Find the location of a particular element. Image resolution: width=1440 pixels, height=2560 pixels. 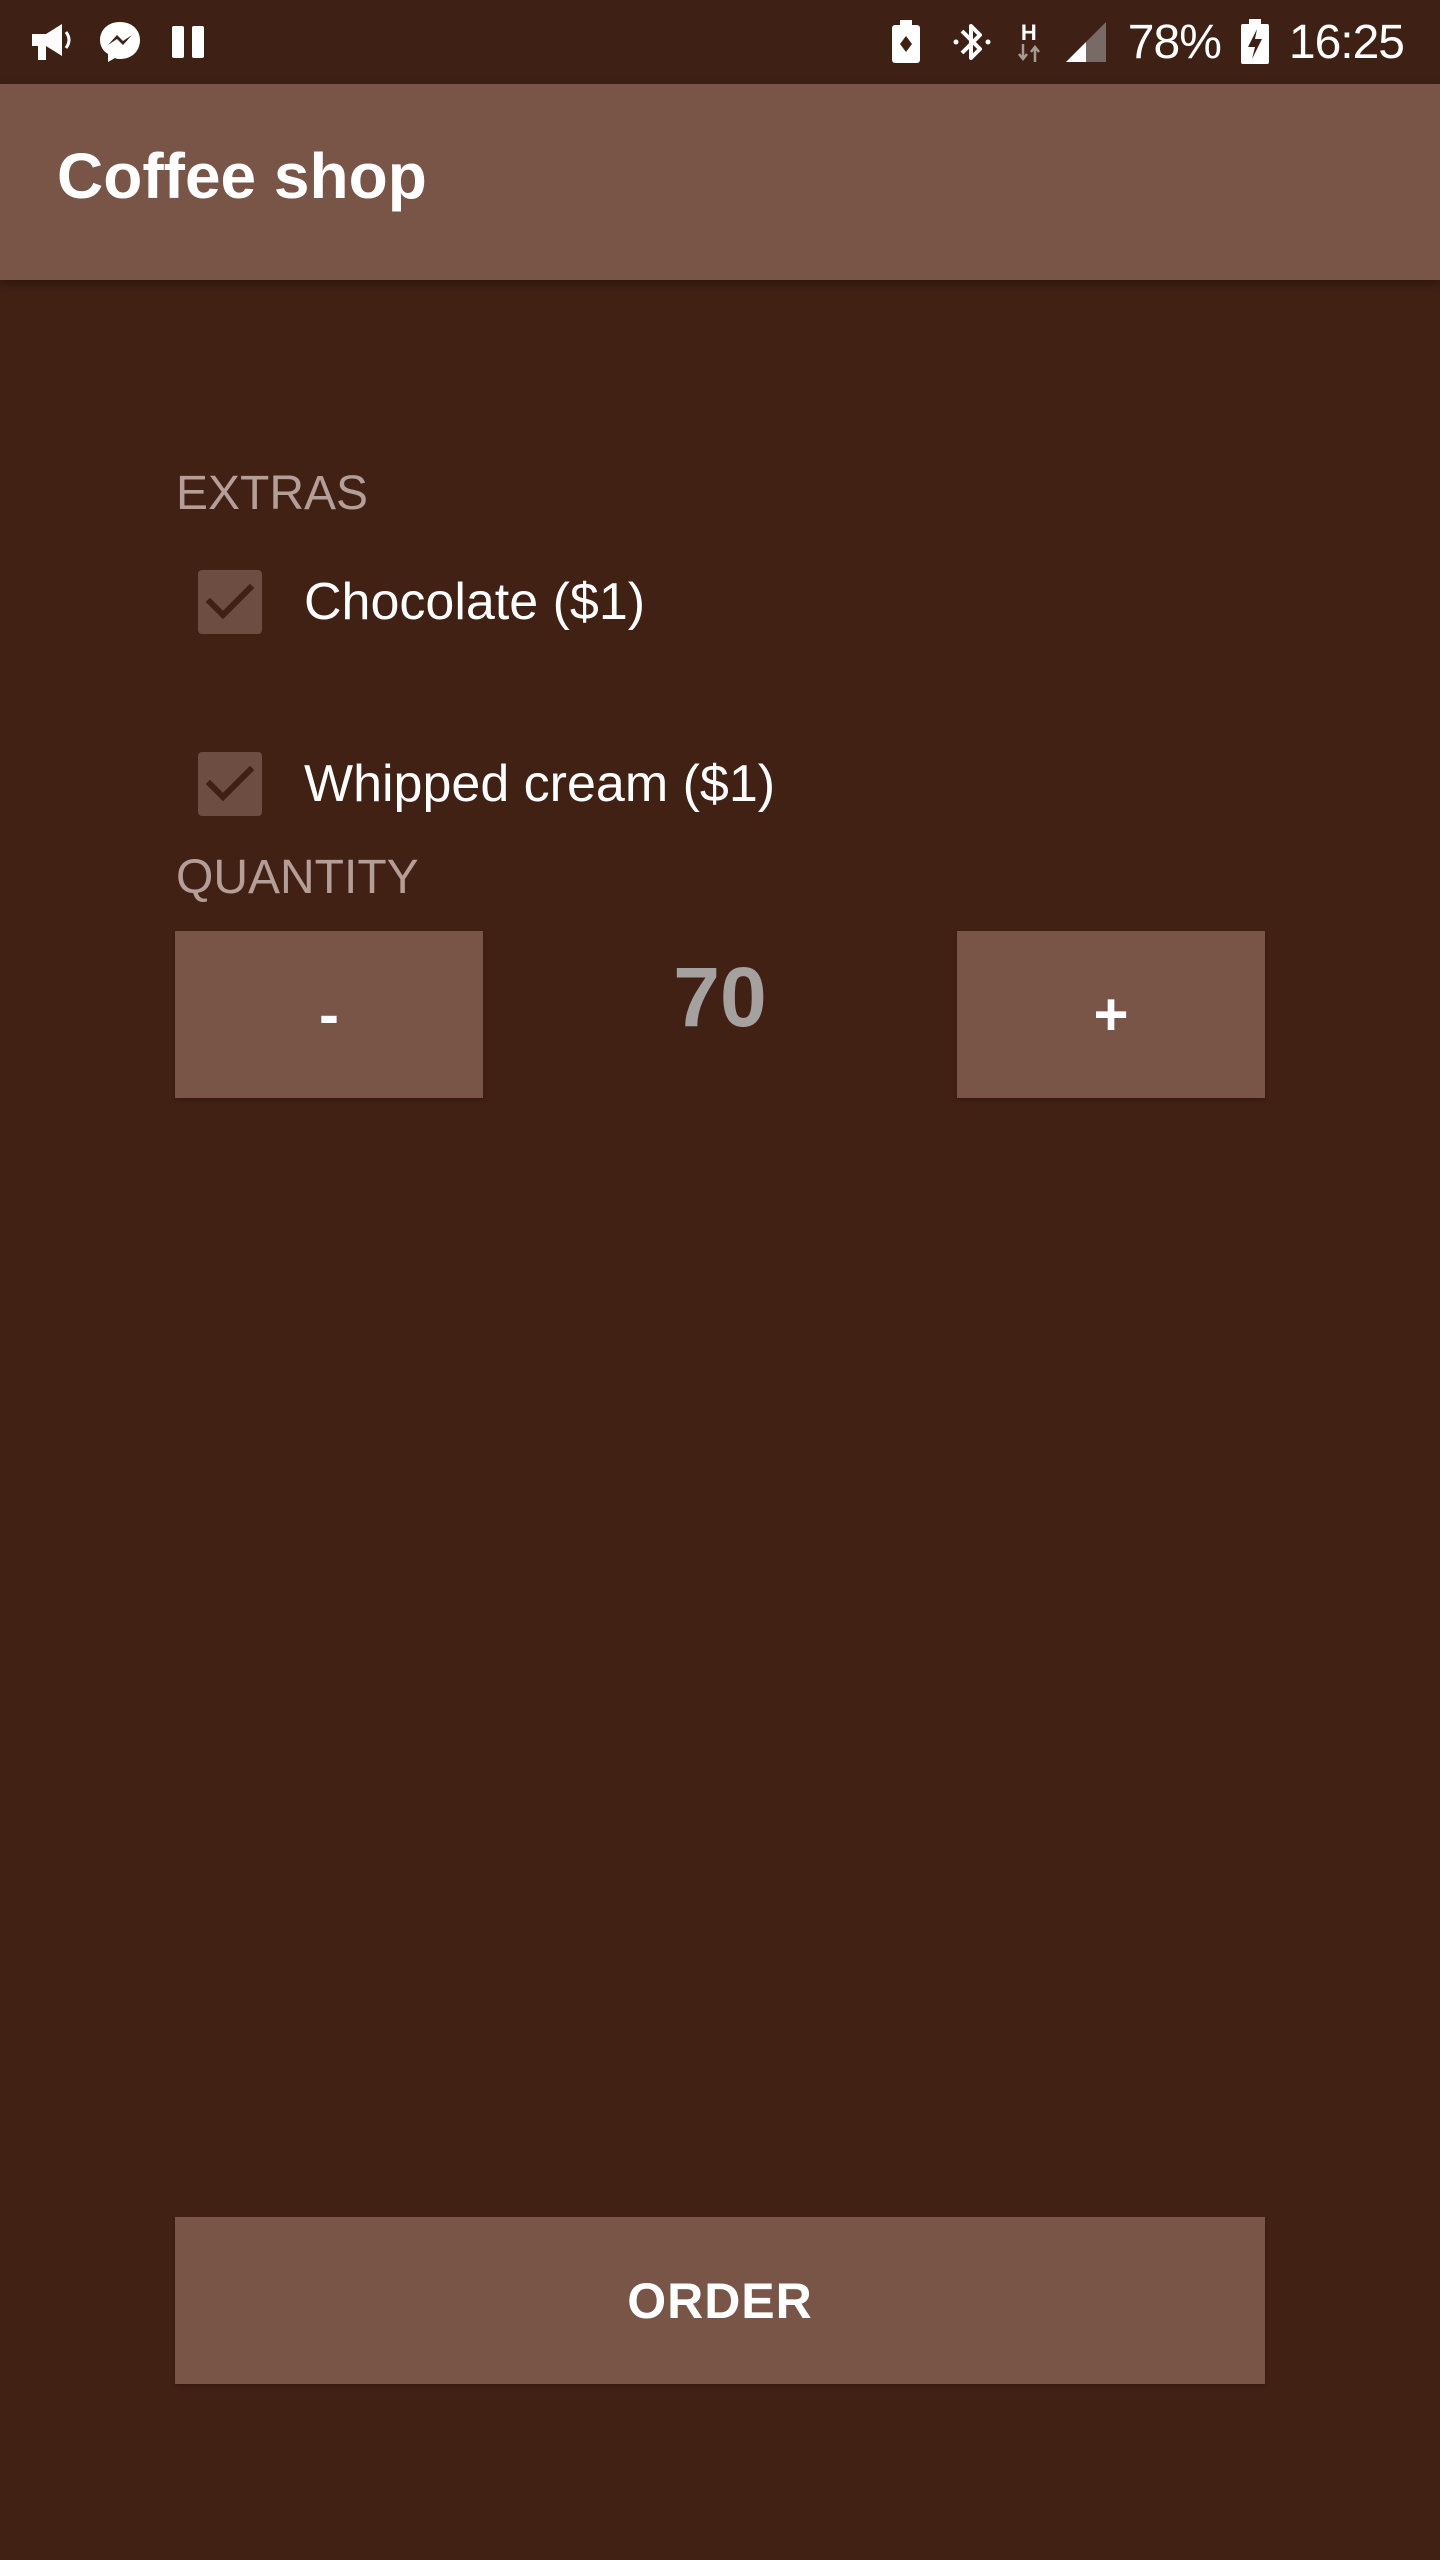

messenger-icon is located at coordinates (120, 42).